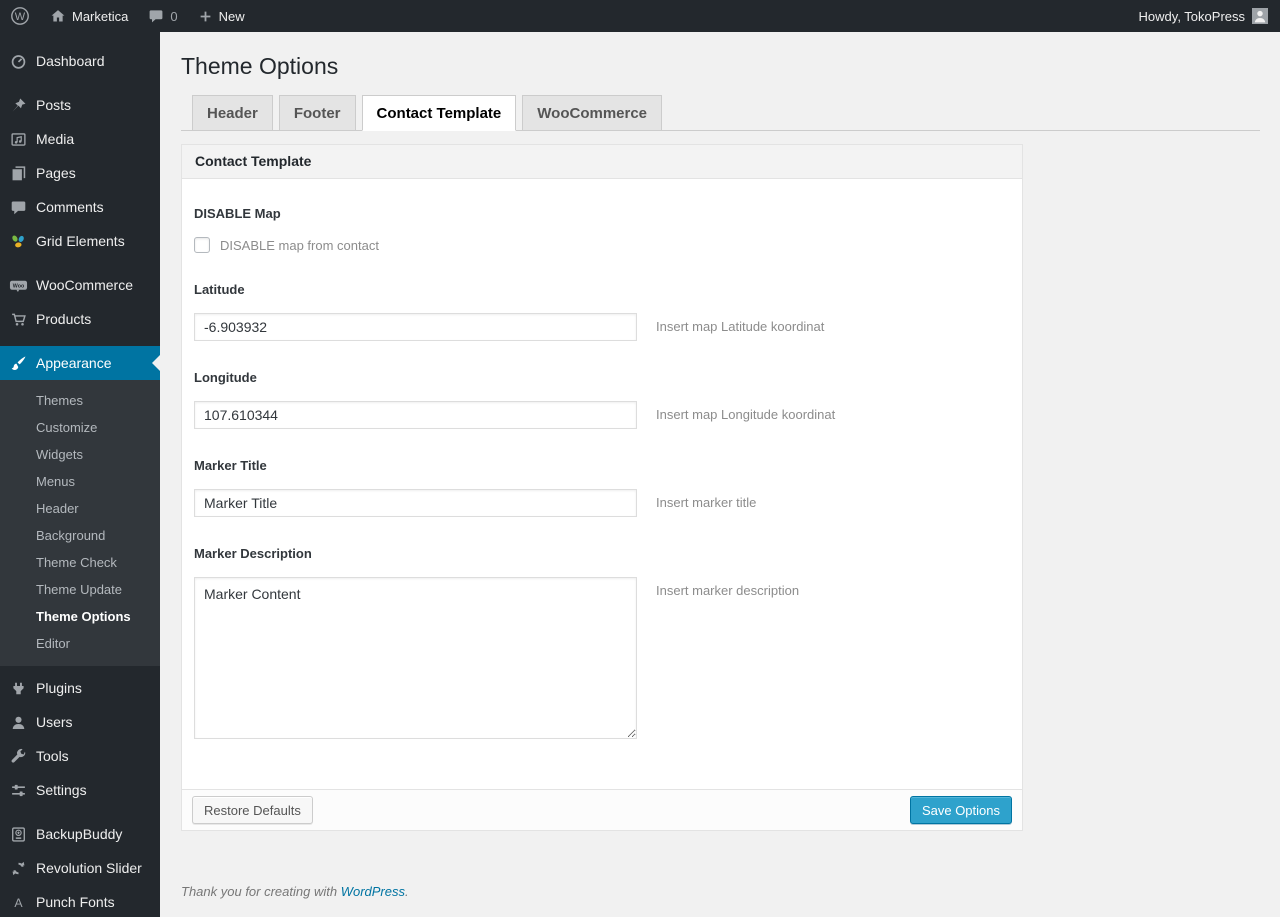 Image resolution: width=1280 pixels, height=917 pixels. I want to click on svg-text: W, so click(20, 17).